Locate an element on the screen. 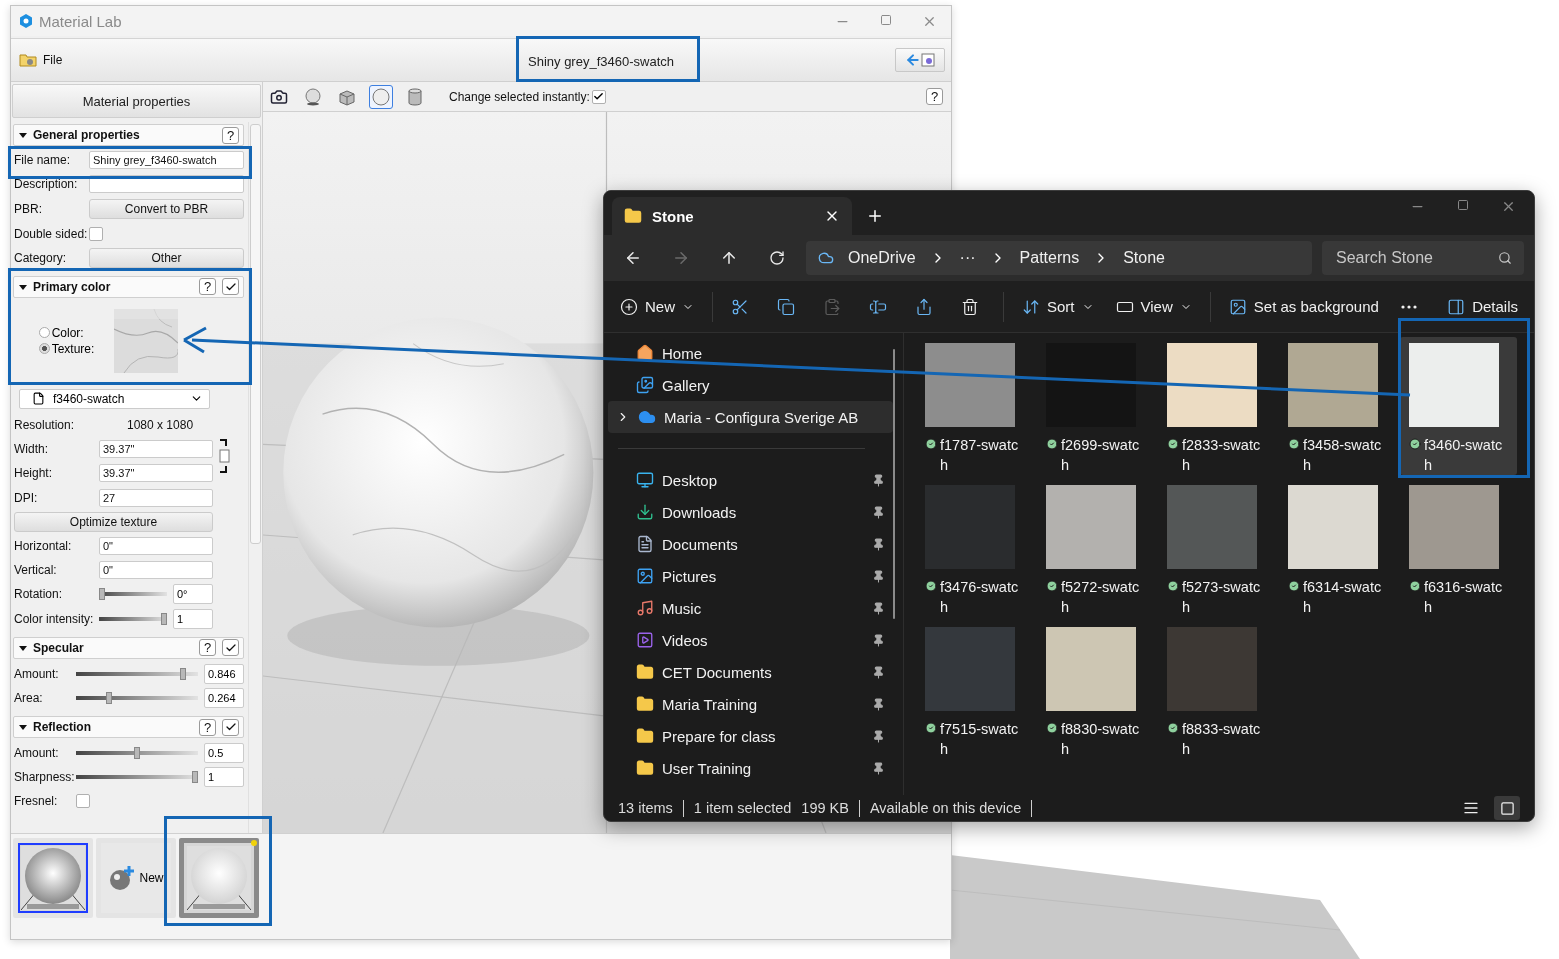 Image resolution: width=1559 pixels, height=959 pixels. value-field: 0.846 is located at coordinates (224, 673).